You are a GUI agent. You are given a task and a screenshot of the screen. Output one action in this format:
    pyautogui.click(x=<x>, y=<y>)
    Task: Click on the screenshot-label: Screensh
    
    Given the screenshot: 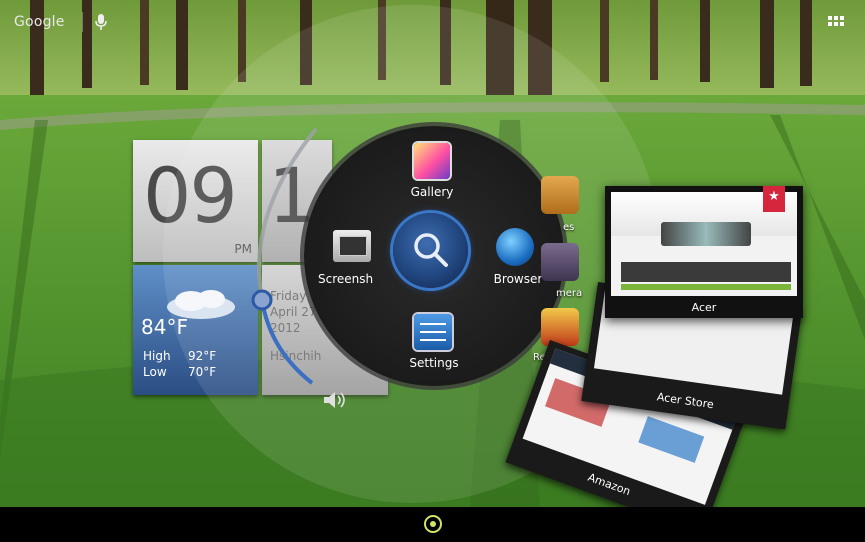 What is the action you would take?
    pyautogui.click(x=346, y=279)
    